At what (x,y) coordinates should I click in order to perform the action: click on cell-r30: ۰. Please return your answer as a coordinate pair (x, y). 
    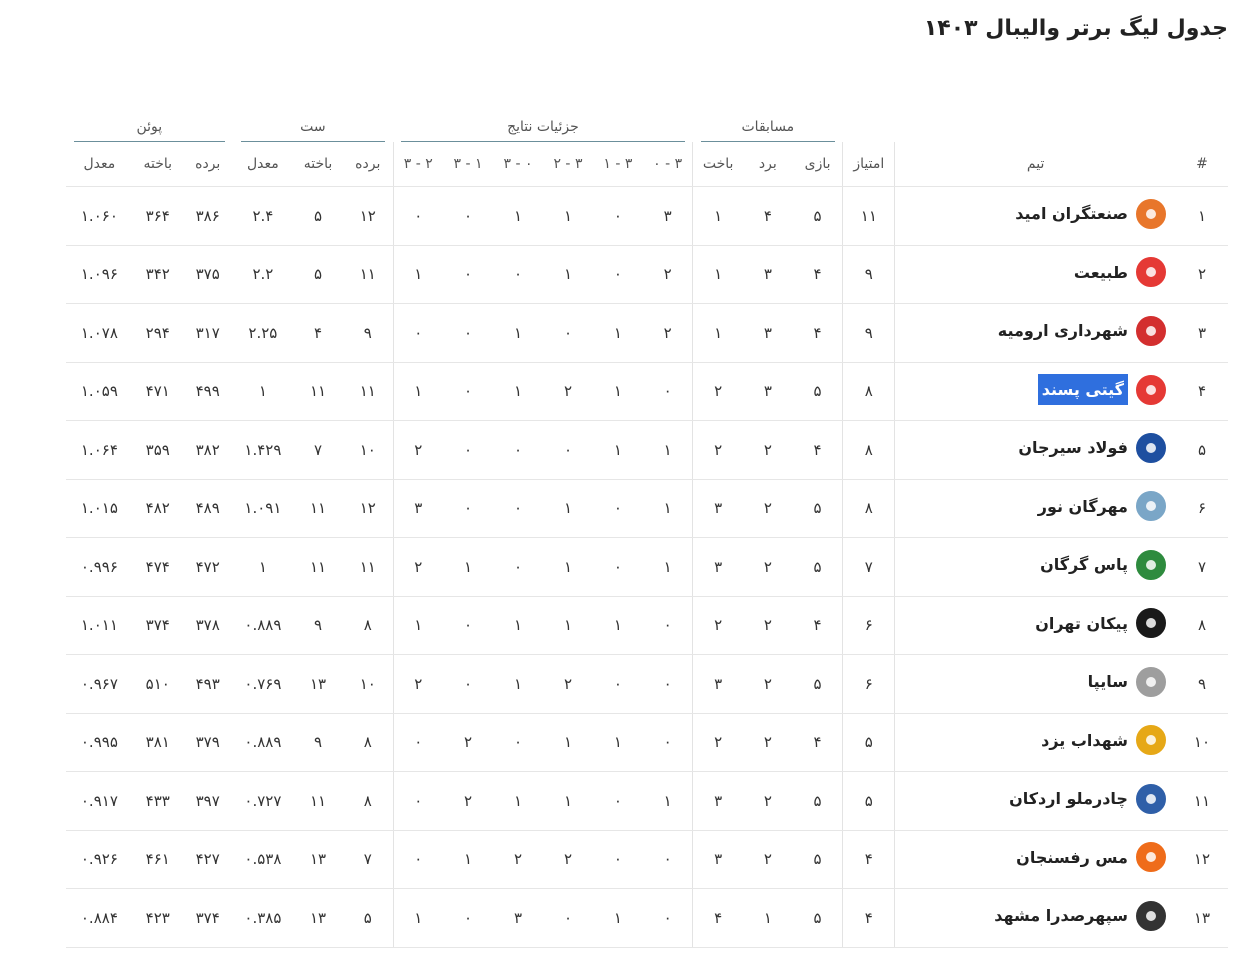
    Looking at the image, I should click on (667, 684).